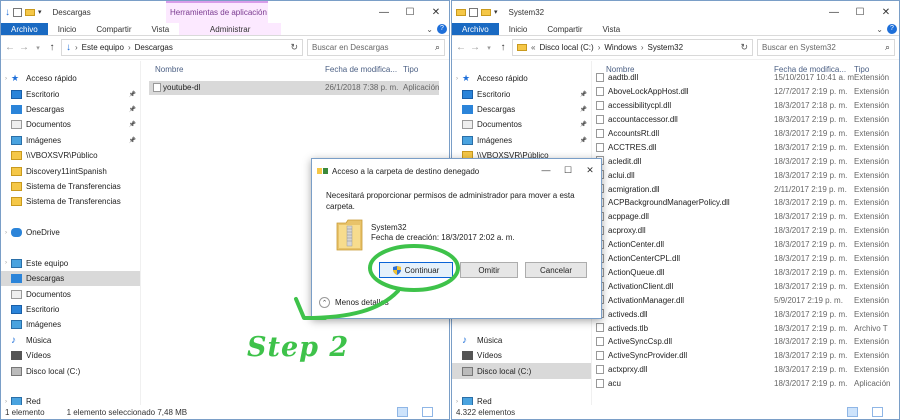  Describe the element at coordinates (590, 170) in the screenshot. I see `dialog-close-button: ✕` at that location.